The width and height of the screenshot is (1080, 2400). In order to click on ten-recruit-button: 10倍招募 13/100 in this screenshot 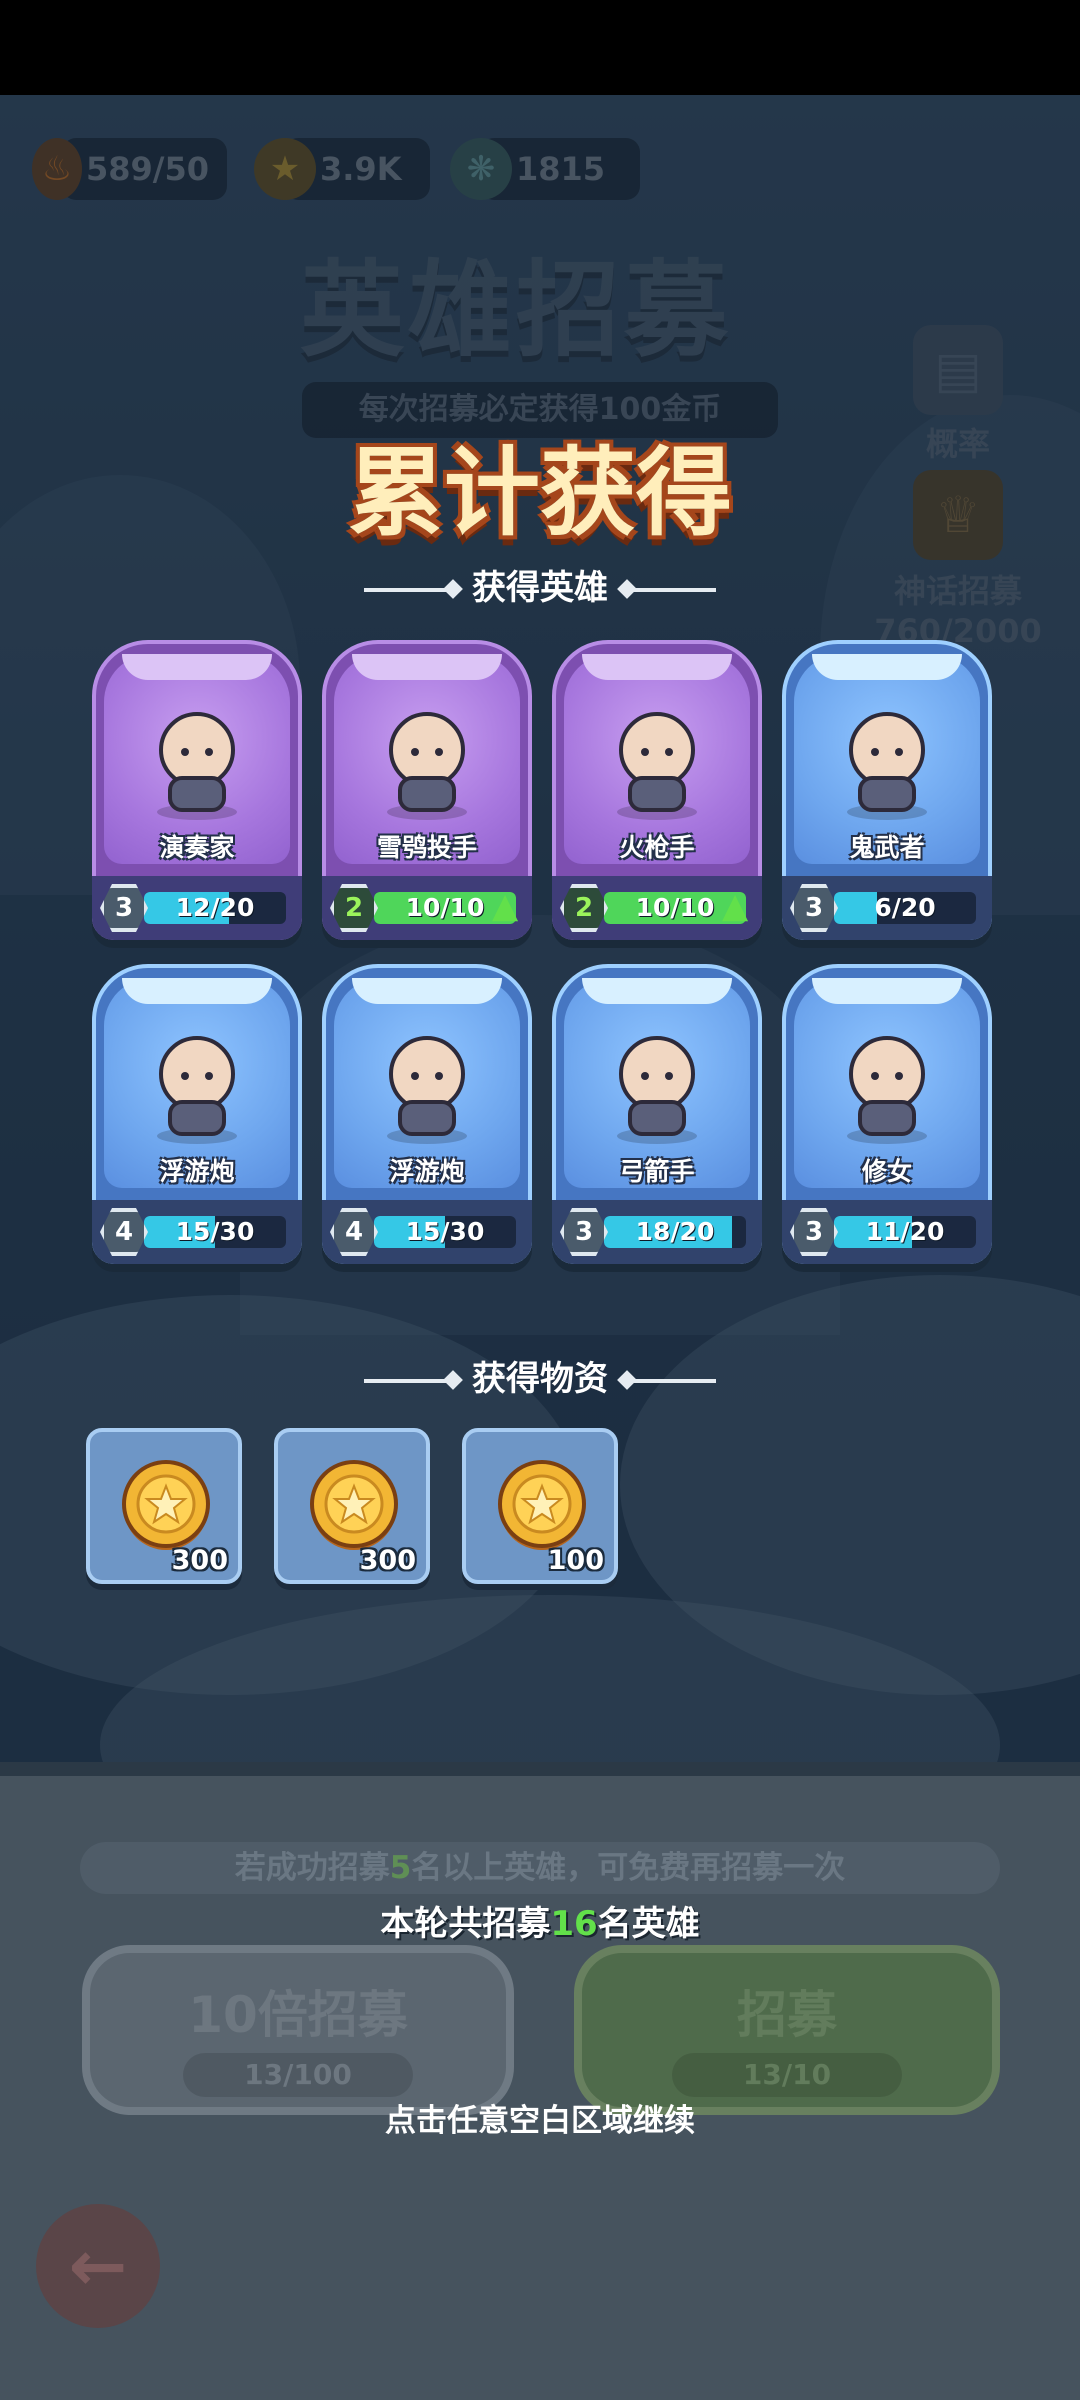, I will do `click(298, 2030)`.